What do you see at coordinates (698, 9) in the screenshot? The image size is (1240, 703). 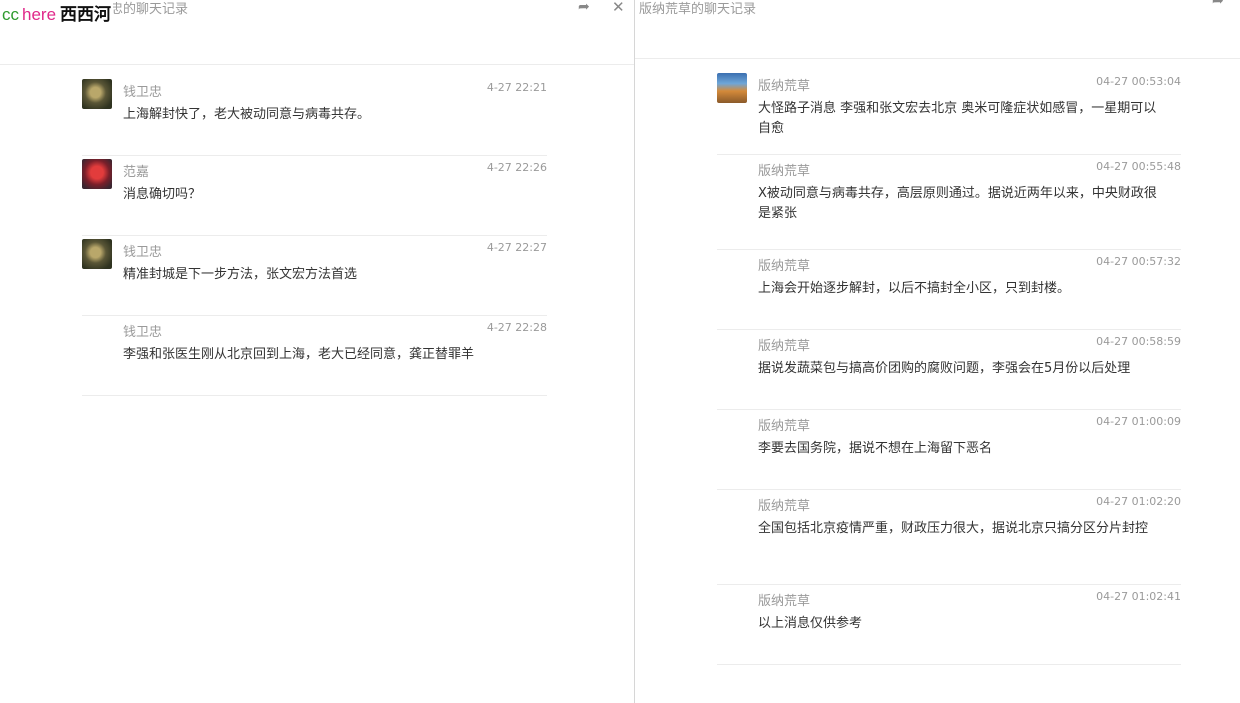 I see `window-title: 版纳荒草的聊天记录` at bounding box center [698, 9].